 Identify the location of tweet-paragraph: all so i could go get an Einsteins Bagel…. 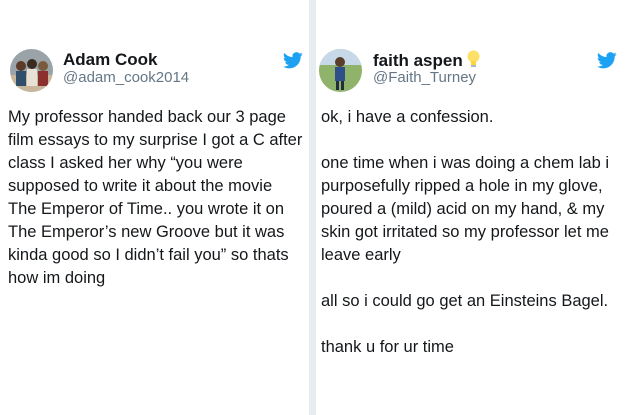
(465, 301).